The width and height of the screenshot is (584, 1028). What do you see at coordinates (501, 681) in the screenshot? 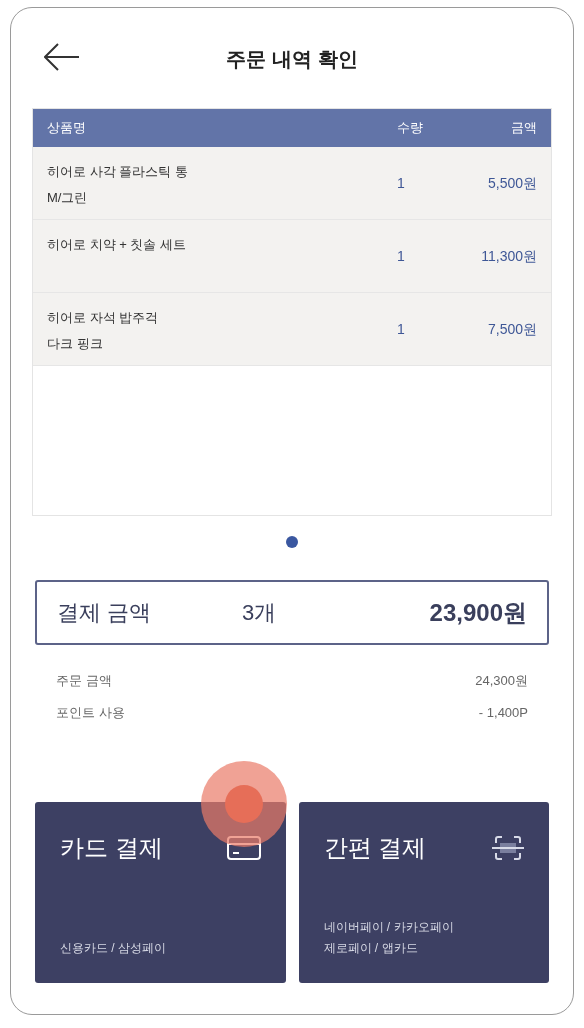
I see `detail-value: 24,300원` at bounding box center [501, 681].